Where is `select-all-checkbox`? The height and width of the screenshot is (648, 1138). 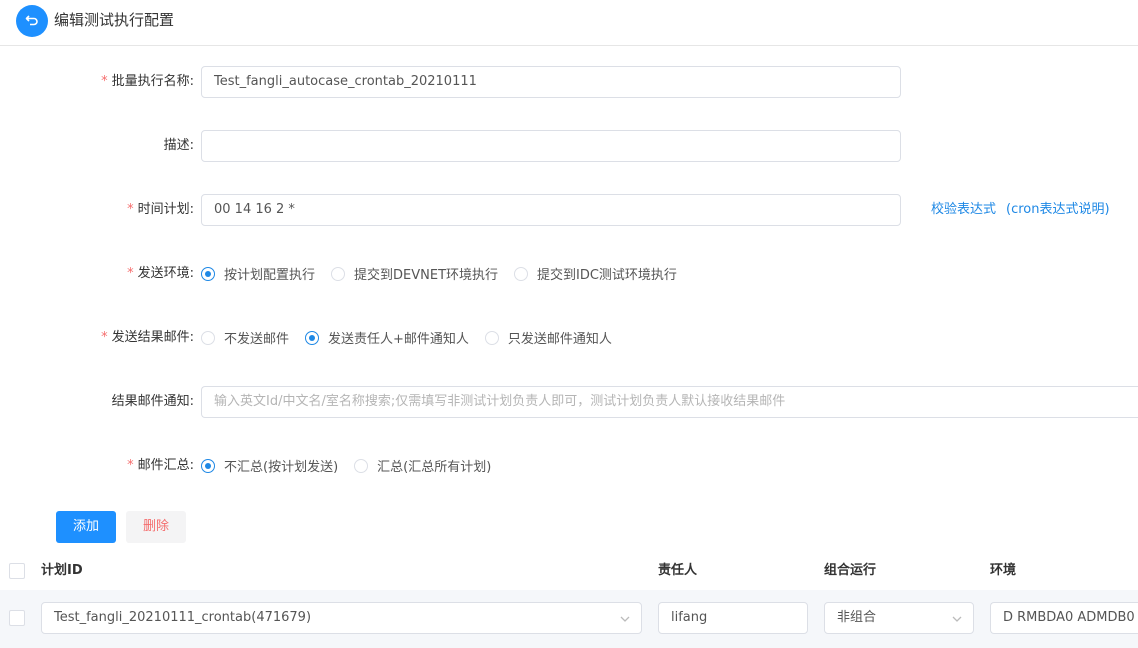 select-all-checkbox is located at coordinates (17, 571).